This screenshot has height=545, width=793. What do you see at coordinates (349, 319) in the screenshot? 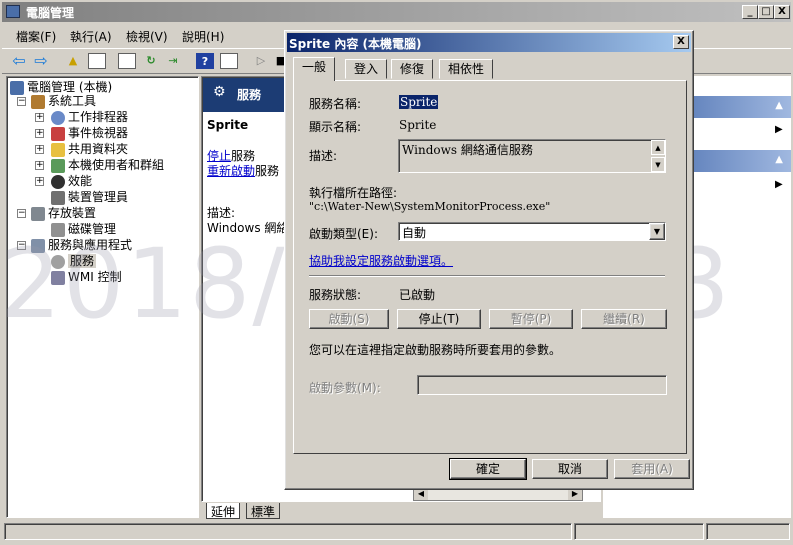
I see `start-button: 啟動(S)` at bounding box center [349, 319].